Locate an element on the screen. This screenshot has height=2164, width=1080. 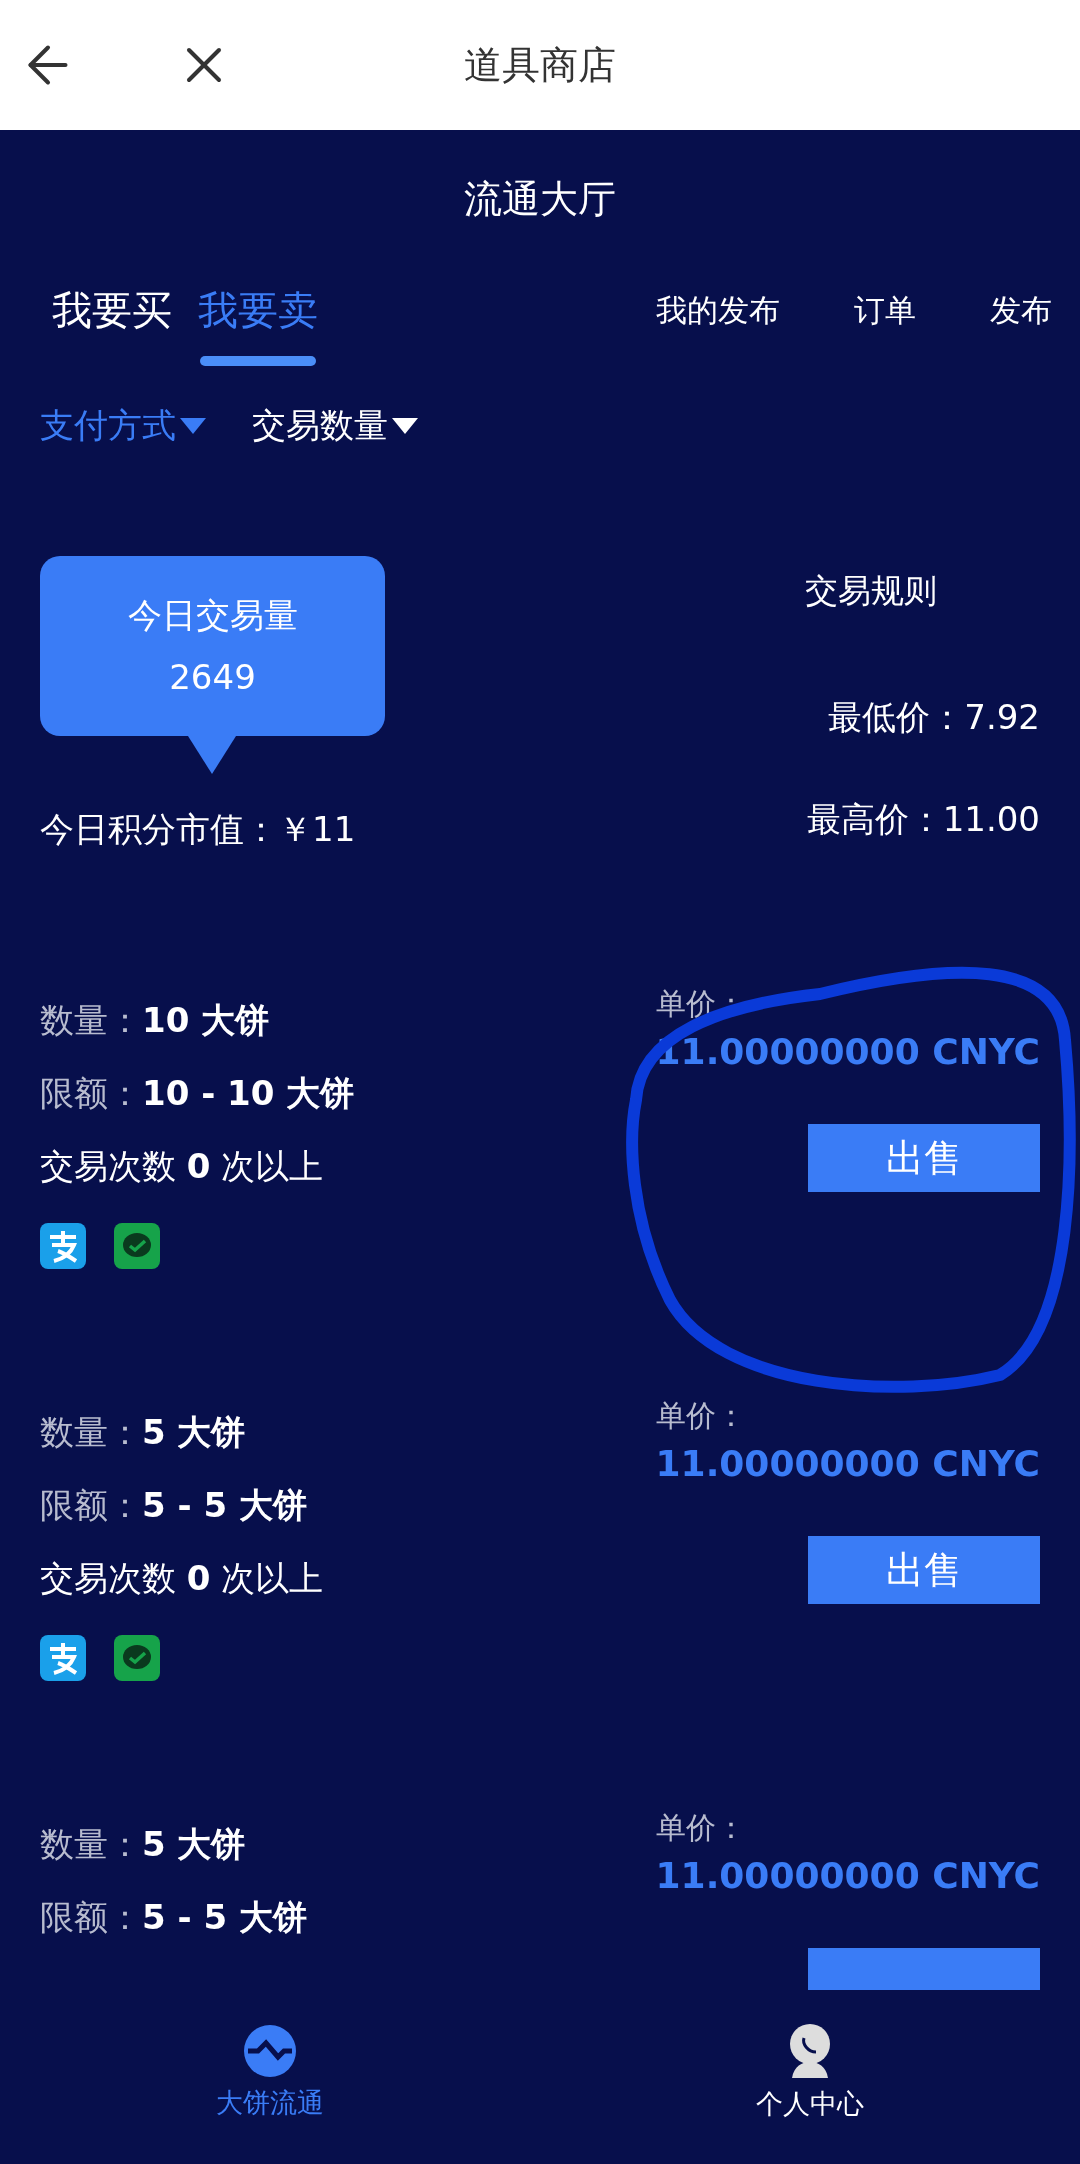
max-price: 最高价：11.00 is located at coordinates (923, 819).